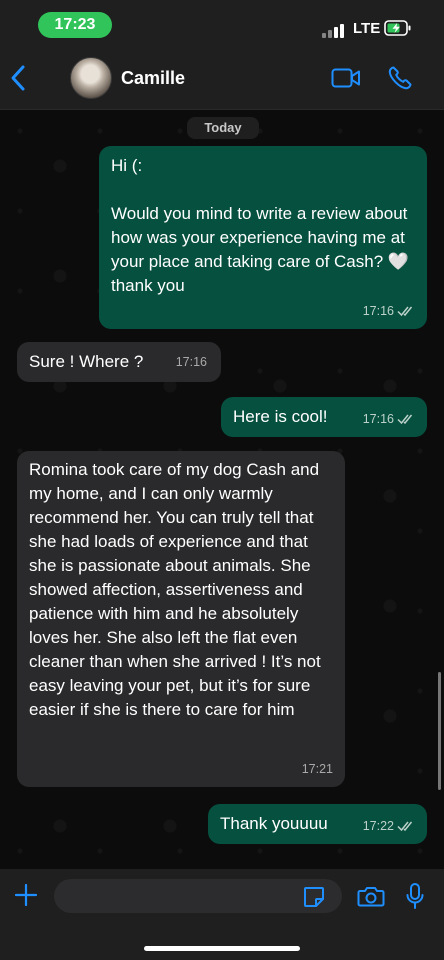 The image size is (444, 960). Describe the element at coordinates (397, 28) in the screenshot. I see `battery-charging-icon` at that location.